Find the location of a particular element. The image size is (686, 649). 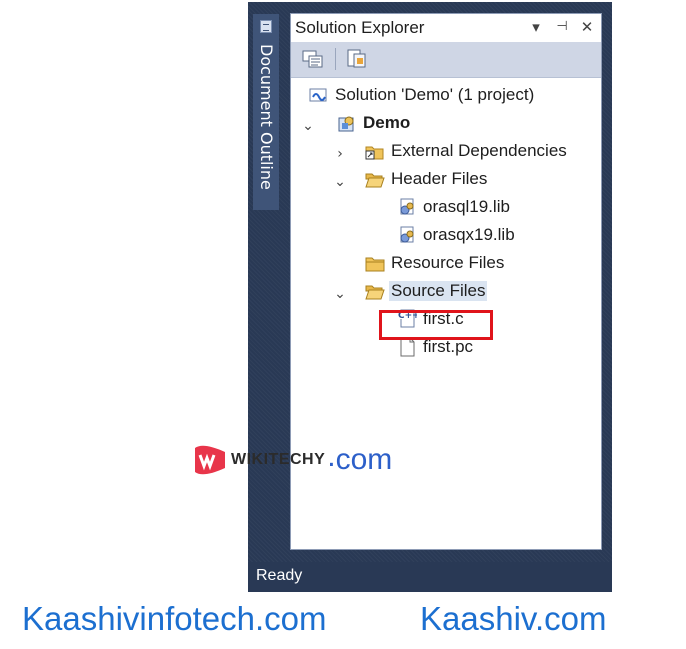

close-icon: ✕ is located at coordinates (587, 27).